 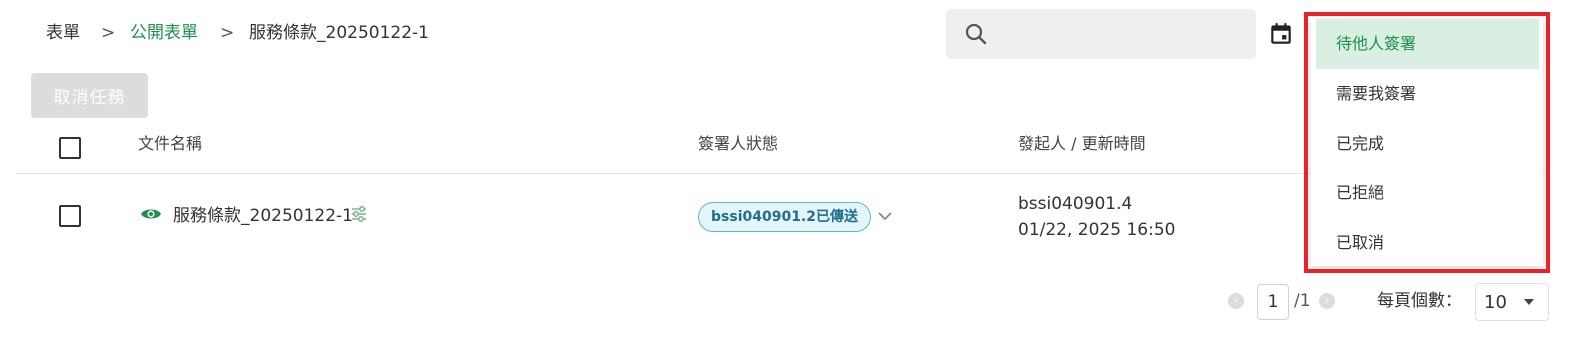 I want to click on page-total: /1, so click(x=1302, y=301).